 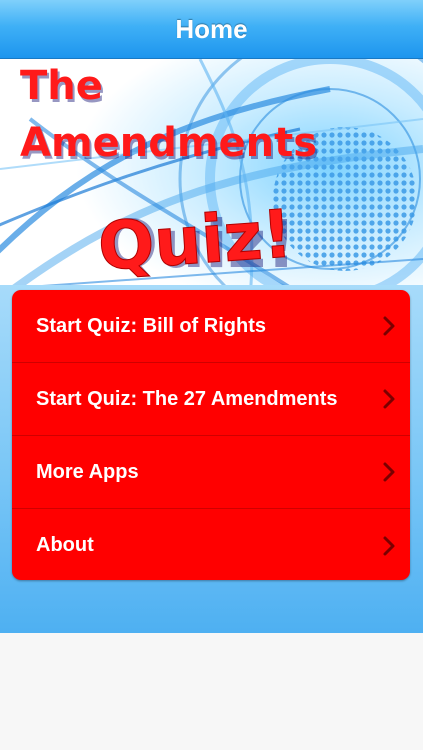 I want to click on banner-title-line2: Amendments, so click(x=168, y=143).